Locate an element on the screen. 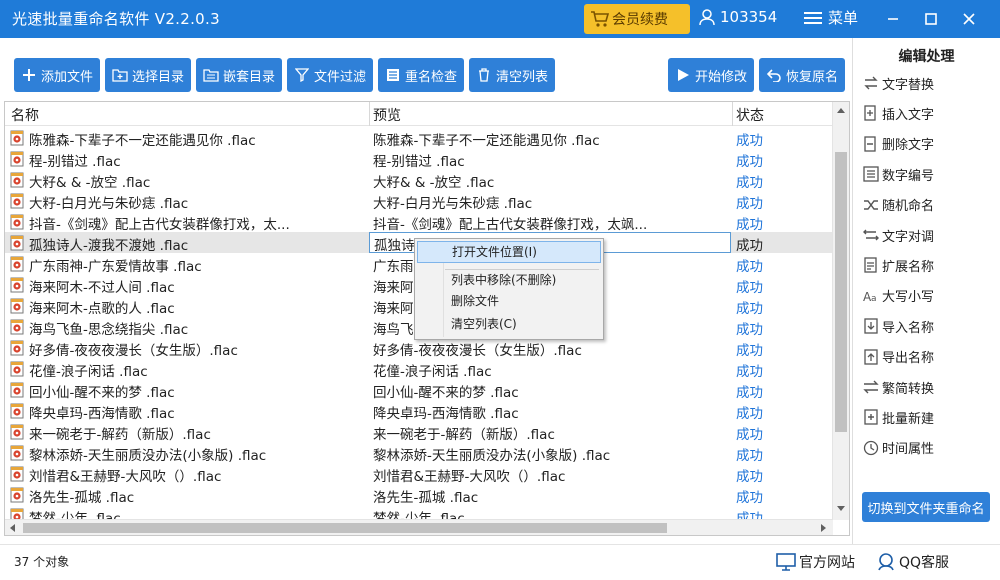 The height and width of the screenshot is (580, 1000). nested-dir-label: 嵌套目录 is located at coordinates (248, 77).